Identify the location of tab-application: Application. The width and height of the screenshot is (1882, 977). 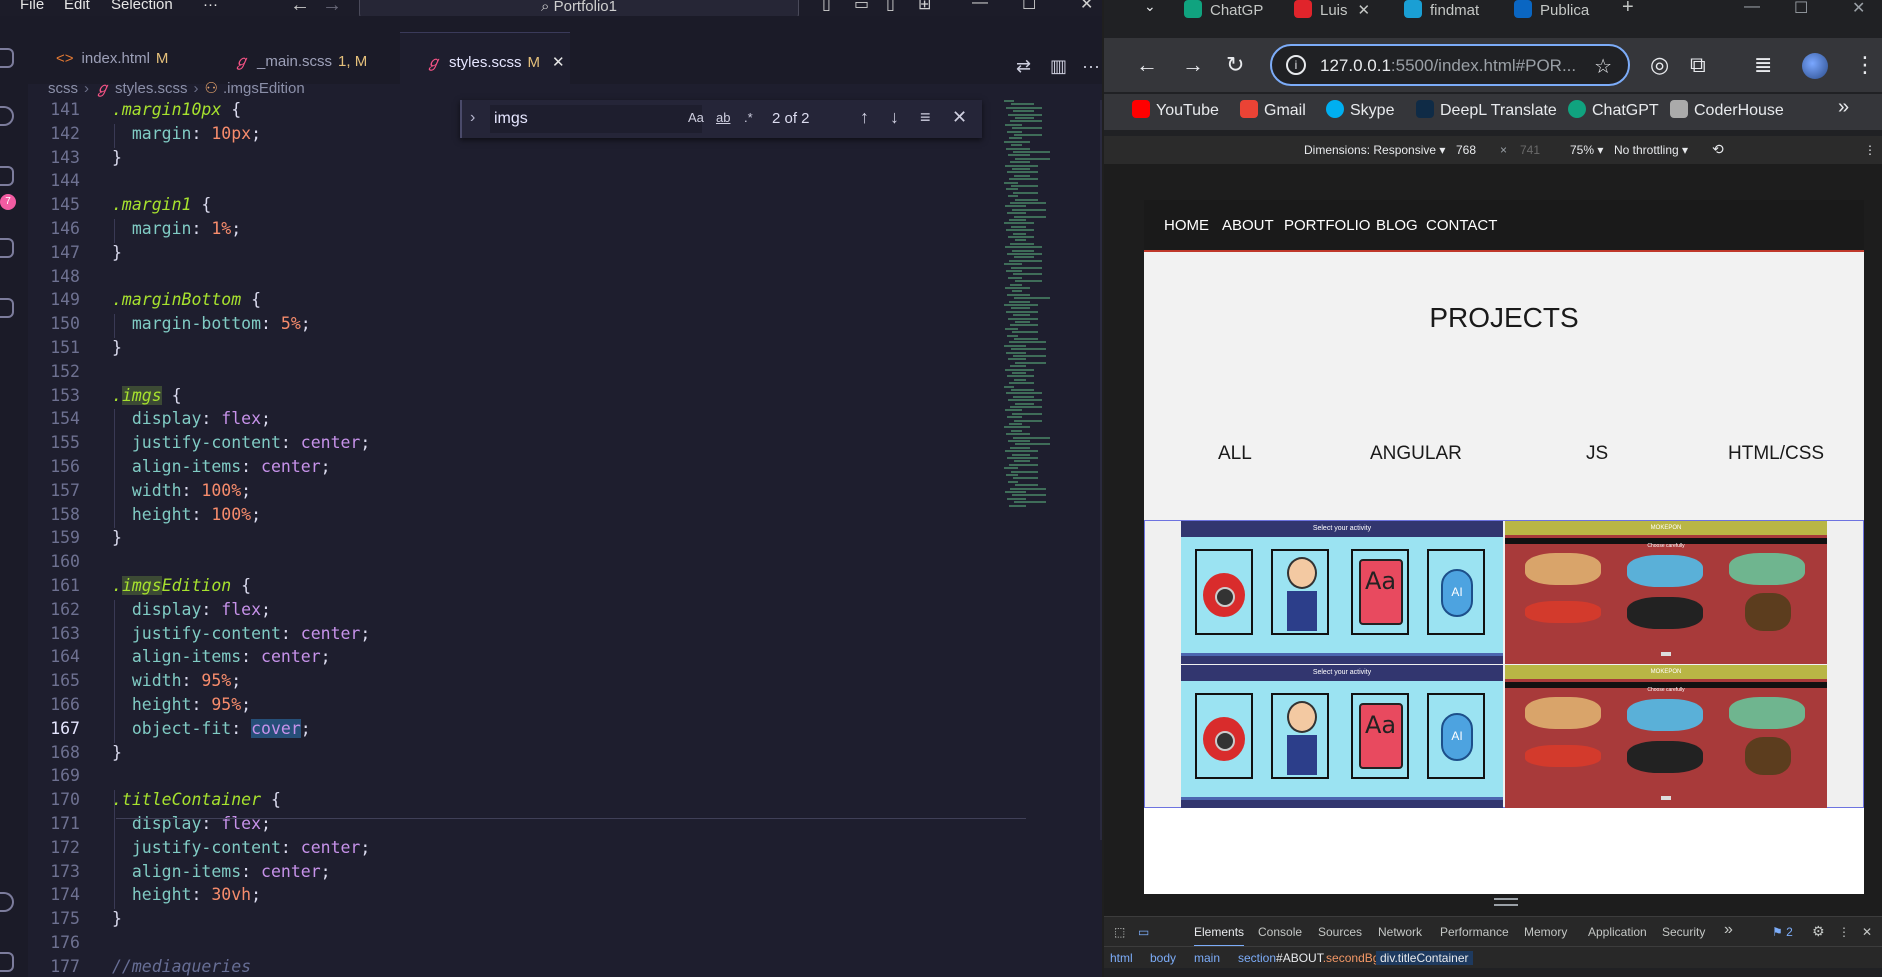
(1617, 932).